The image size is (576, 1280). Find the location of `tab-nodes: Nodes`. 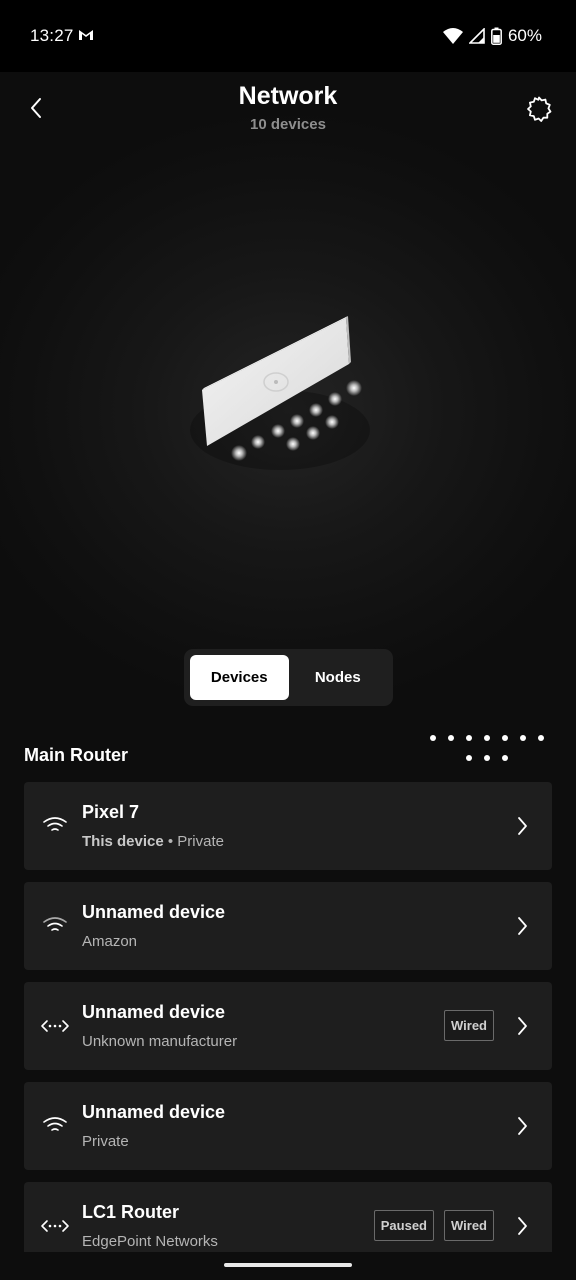

tab-nodes: Nodes is located at coordinates (338, 677).